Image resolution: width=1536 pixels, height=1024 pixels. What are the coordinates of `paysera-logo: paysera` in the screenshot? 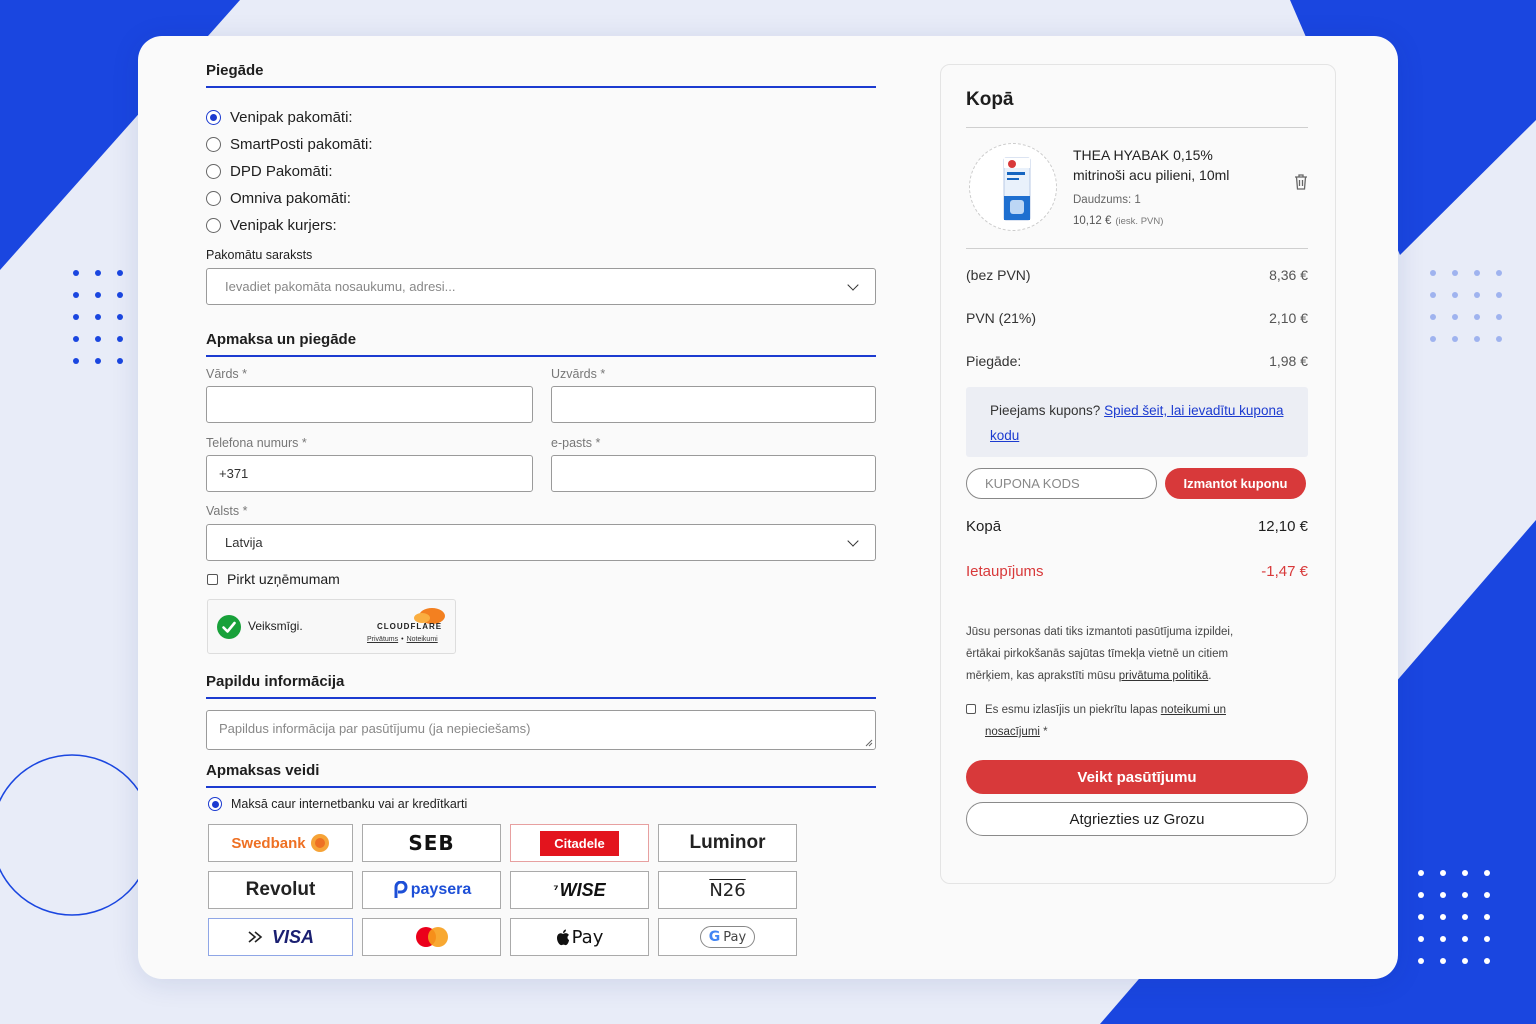 It's located at (441, 889).